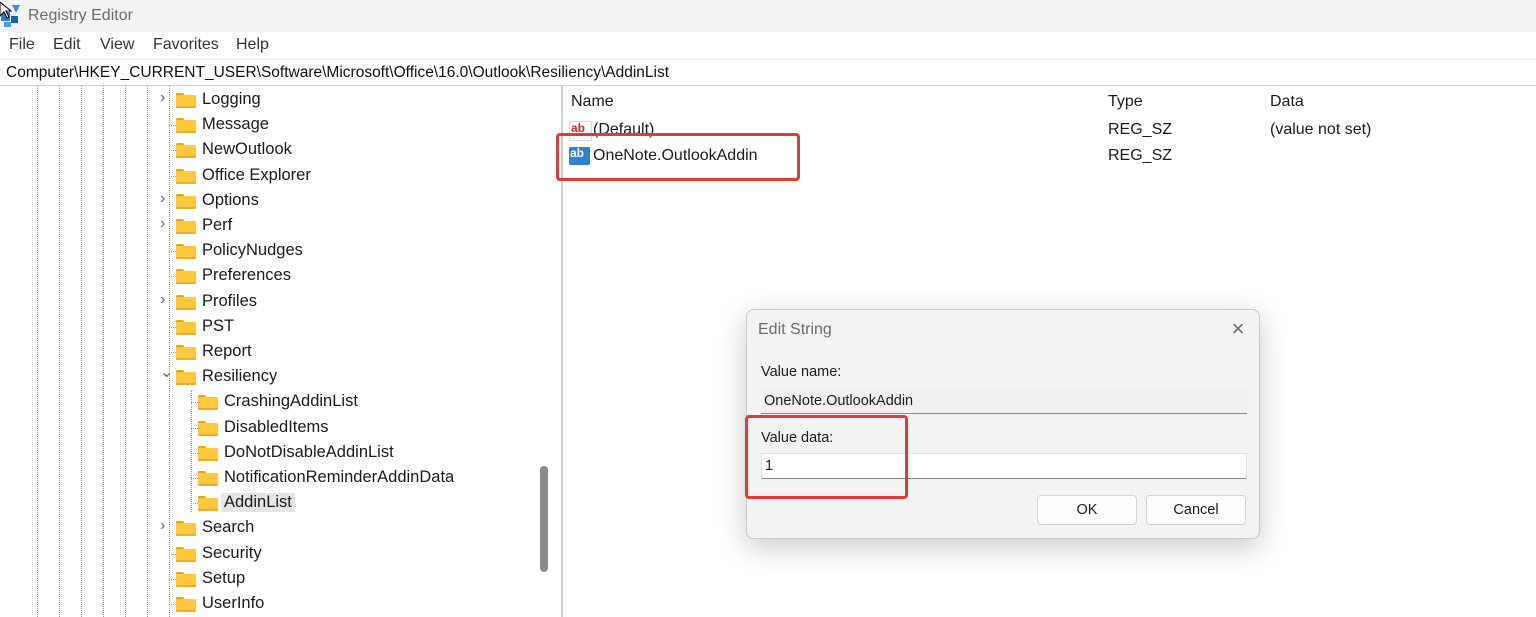 The width and height of the screenshot is (1536, 617). Describe the element at coordinates (67, 45) in the screenshot. I see `menu-edit: Edit` at that location.